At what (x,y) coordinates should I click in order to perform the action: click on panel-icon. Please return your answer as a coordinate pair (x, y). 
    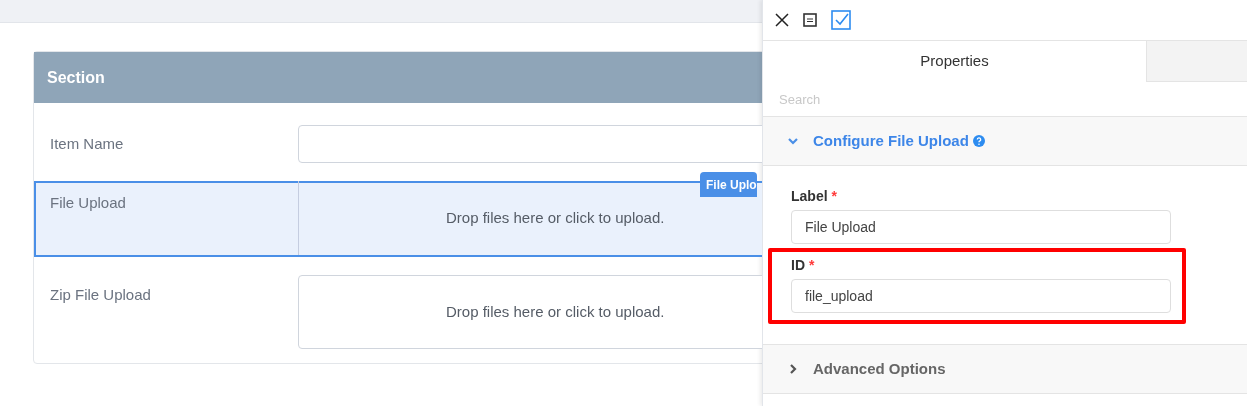
    Looking at the image, I should click on (810, 20).